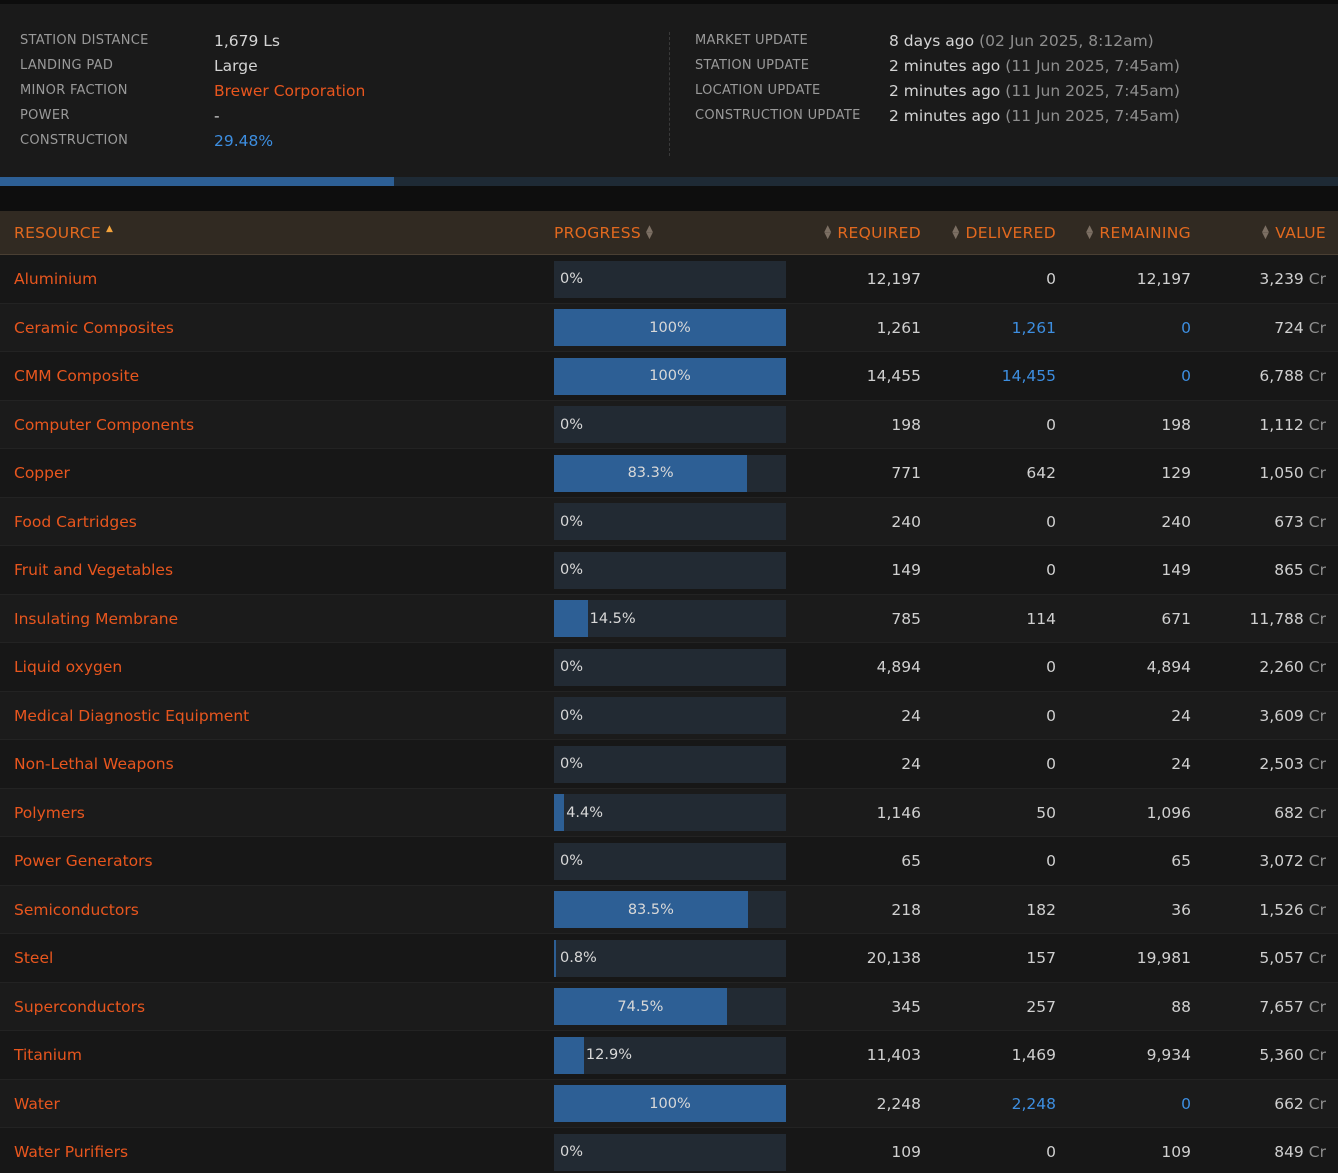  I want to click on value-cell: 2,260 Cr, so click(1292, 667).